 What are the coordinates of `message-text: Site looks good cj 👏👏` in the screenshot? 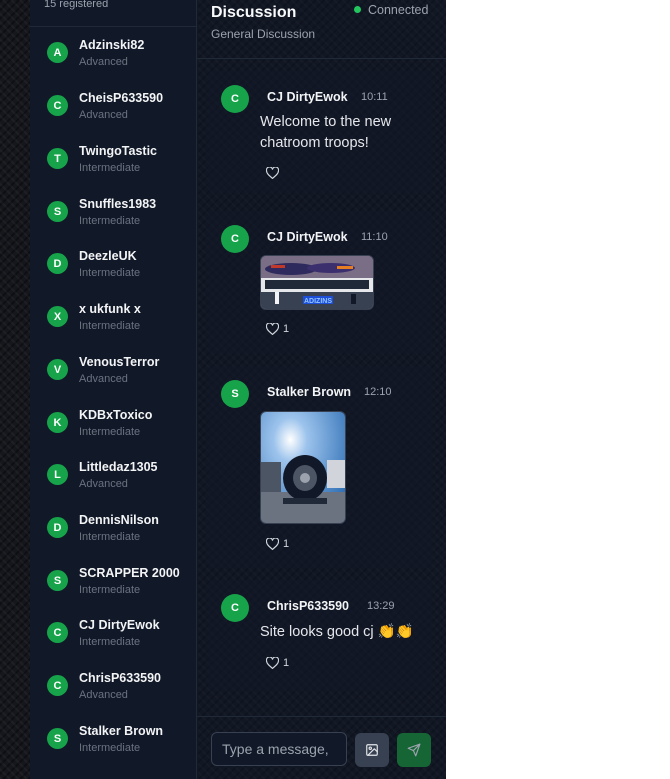 It's located at (337, 632).